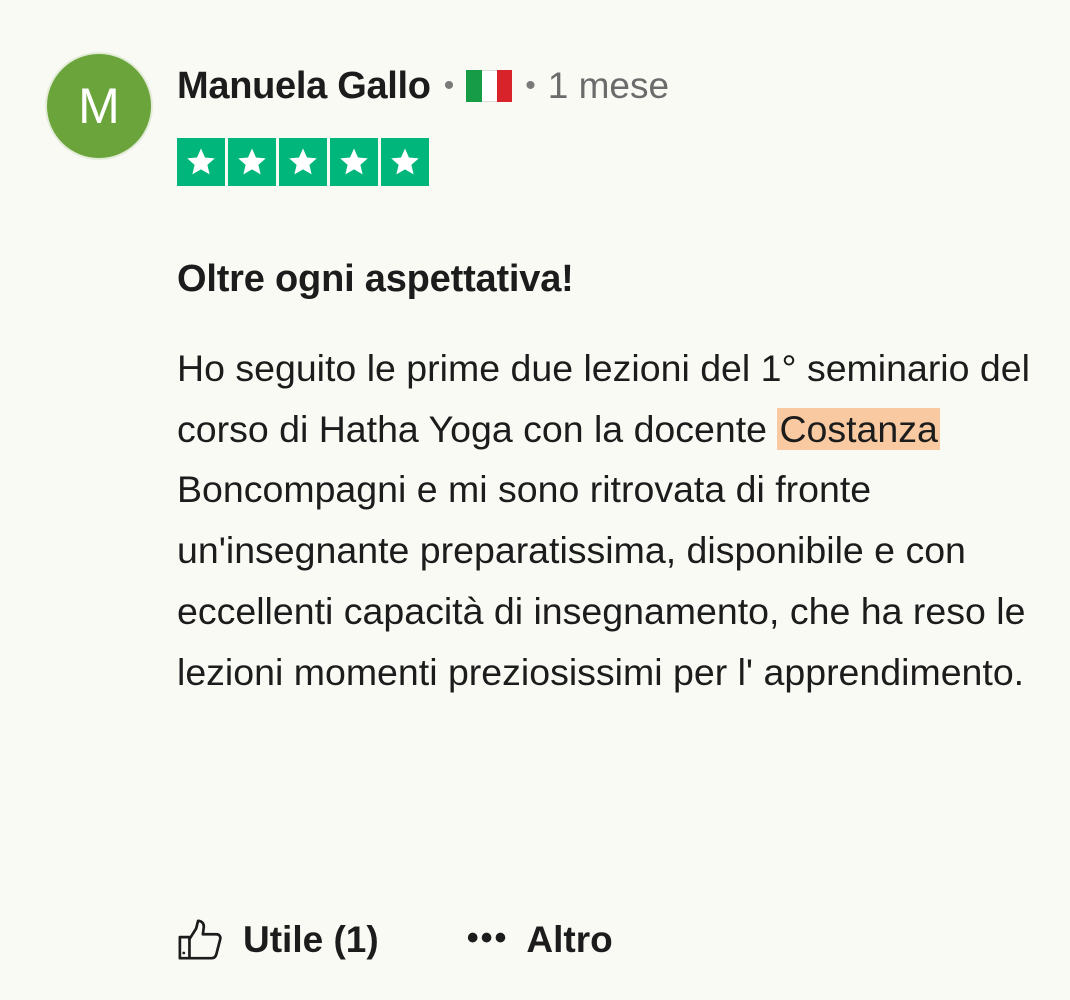 Image resolution: width=1070 pixels, height=1000 pixels. I want to click on author-name: Manuela Gallo, so click(304, 86).